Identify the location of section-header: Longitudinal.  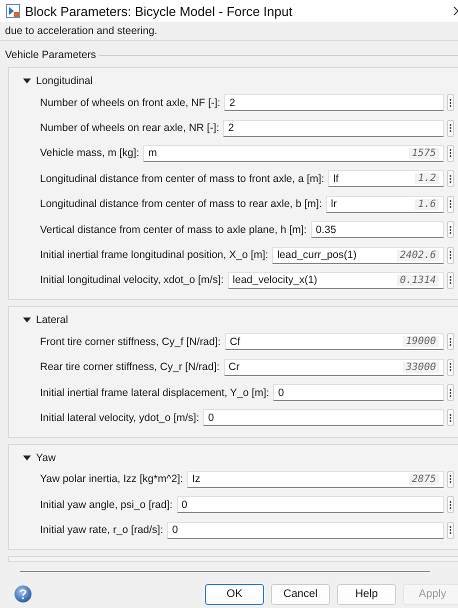
(233, 81).